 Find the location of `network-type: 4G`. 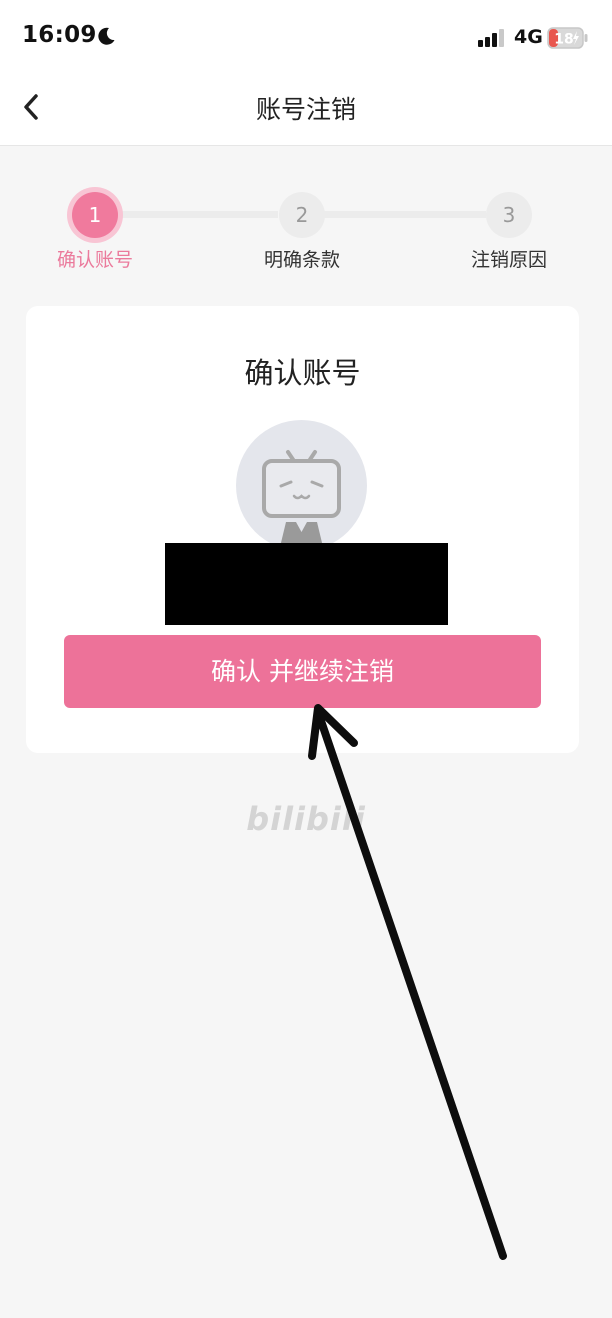

network-type: 4G is located at coordinates (528, 37).